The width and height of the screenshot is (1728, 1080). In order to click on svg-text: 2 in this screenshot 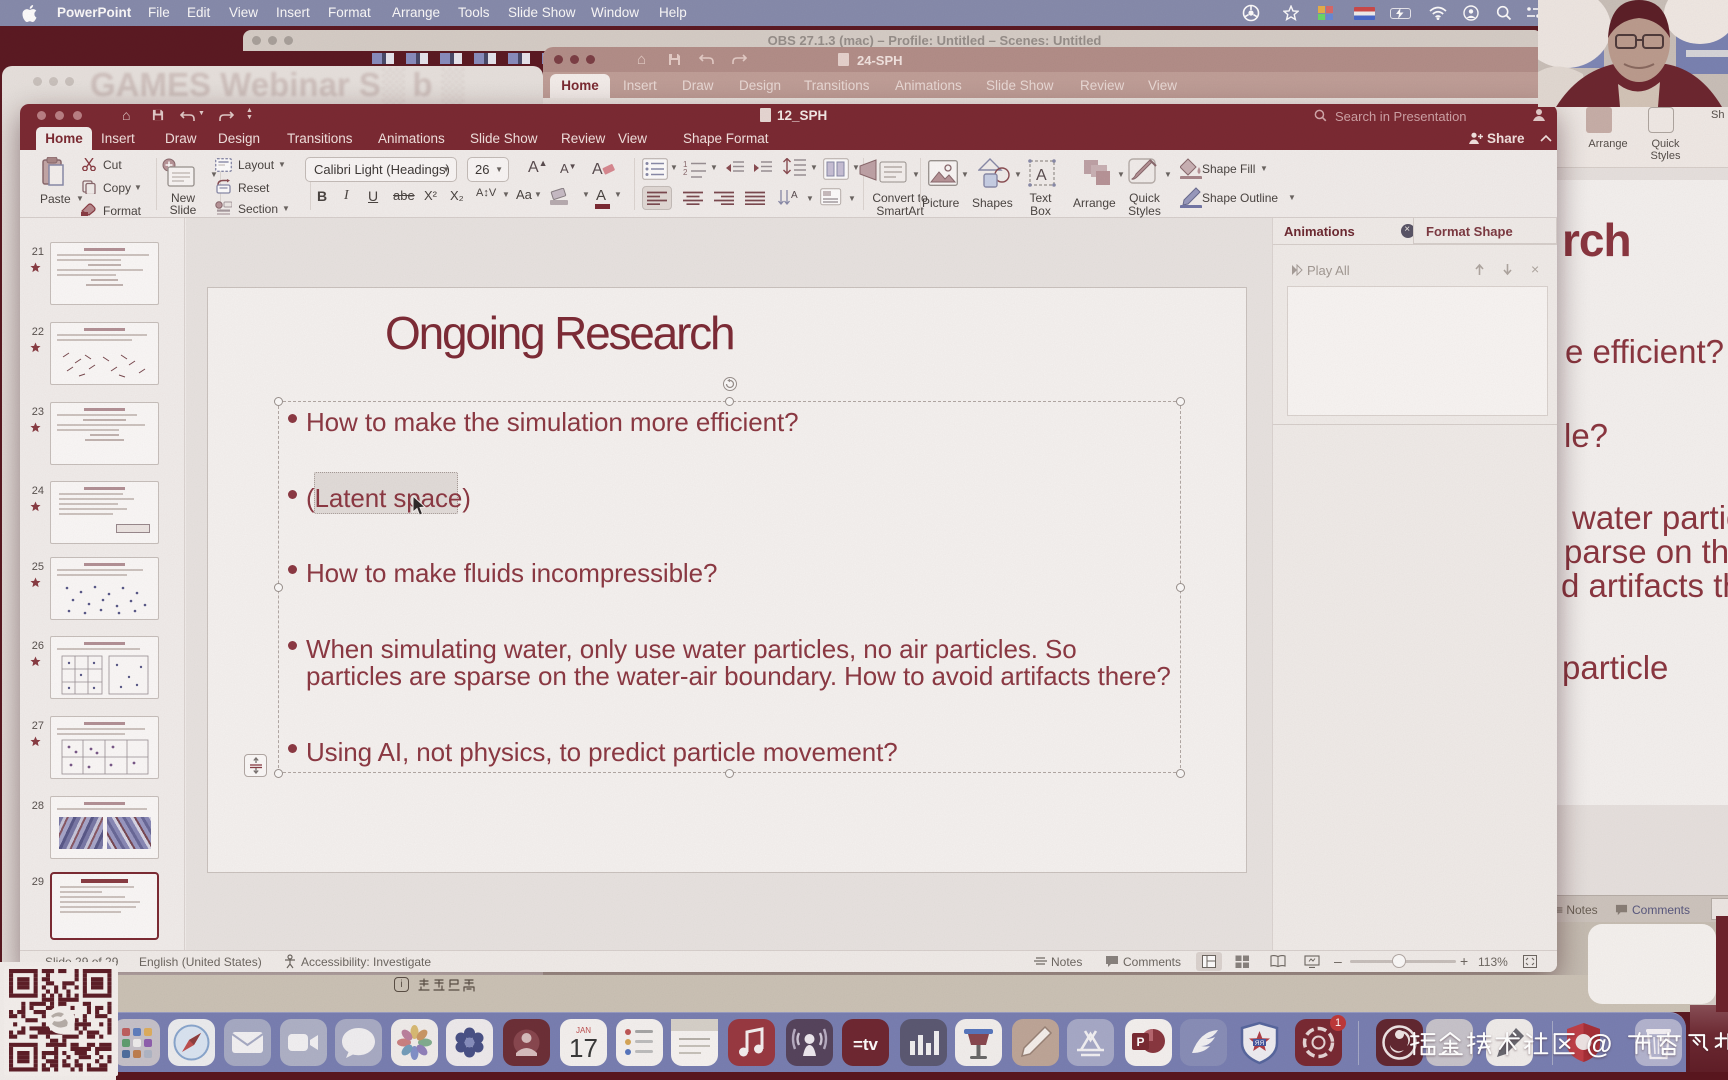, I will do `click(685, 172)`.